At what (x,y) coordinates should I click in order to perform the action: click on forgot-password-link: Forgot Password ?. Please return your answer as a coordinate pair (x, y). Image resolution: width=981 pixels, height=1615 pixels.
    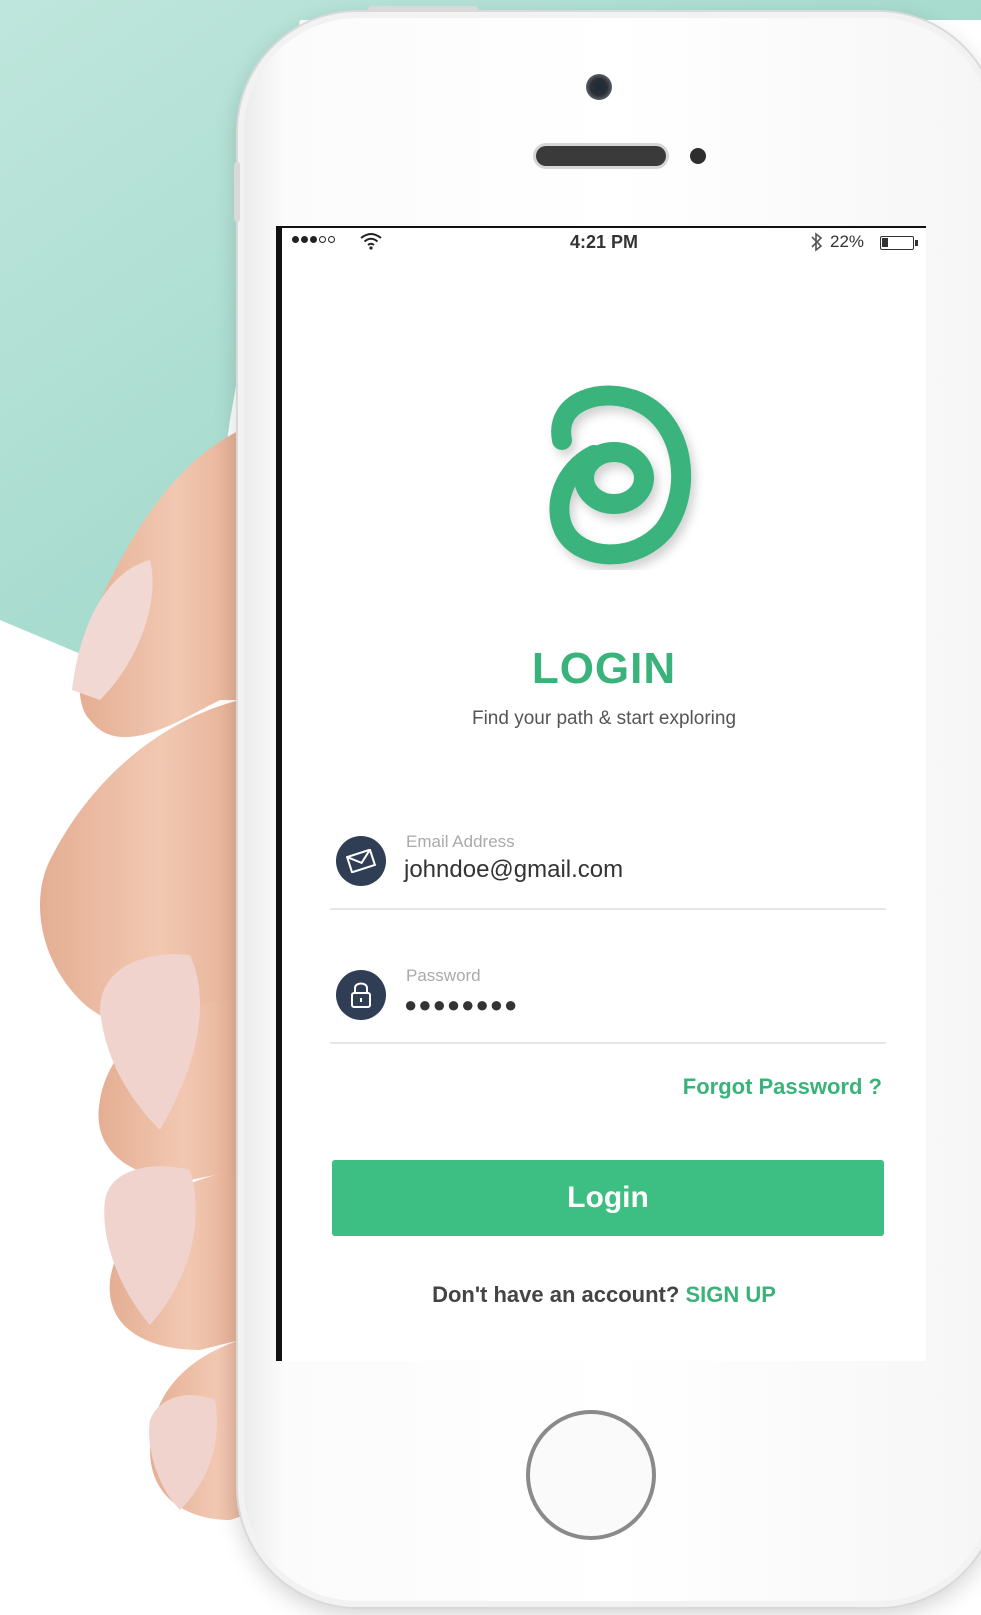
    Looking at the image, I should click on (782, 1087).